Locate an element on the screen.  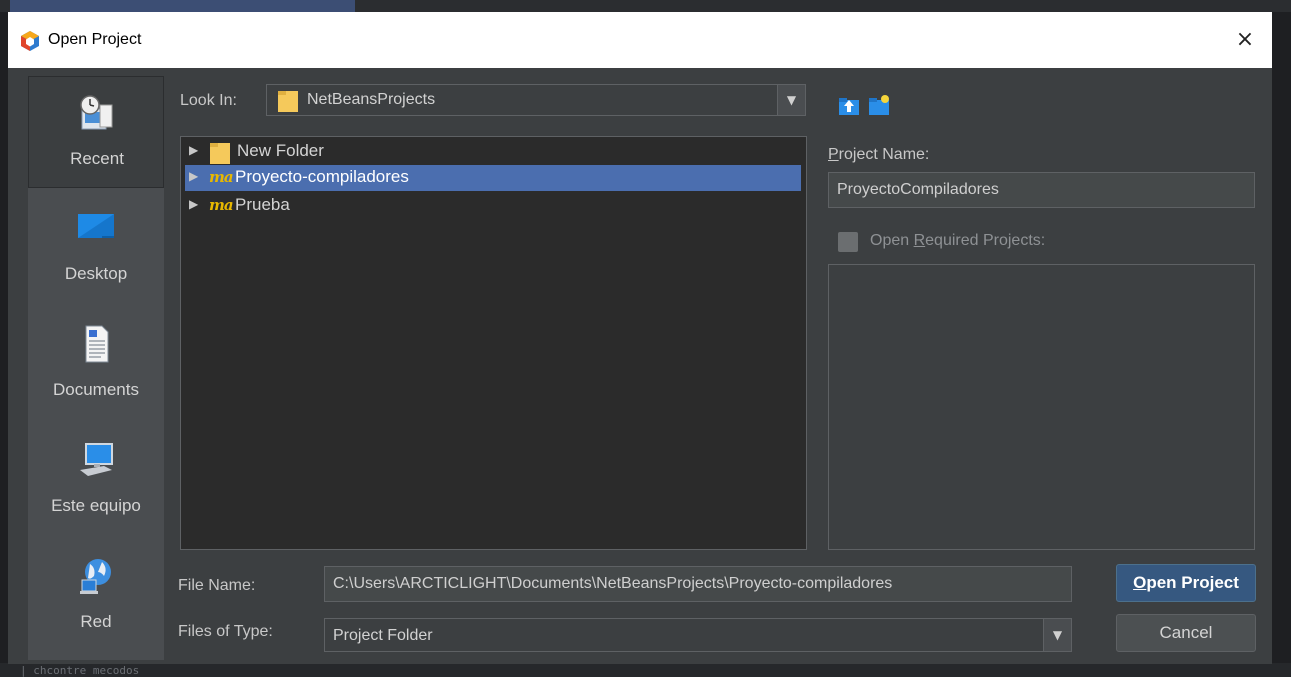
background-editor-text: | chcontre mecodos is located at coordinates (80, 670).